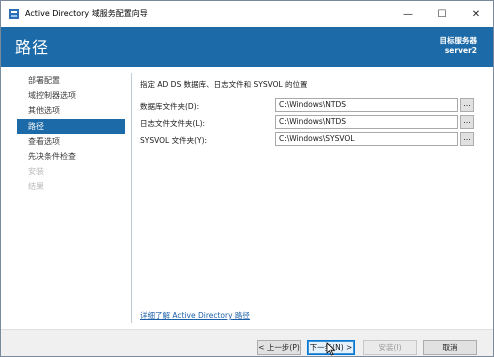 This screenshot has height=357, width=494. What do you see at coordinates (71, 141) in the screenshot?
I see `nav-item-review-options: 查看选项` at bounding box center [71, 141].